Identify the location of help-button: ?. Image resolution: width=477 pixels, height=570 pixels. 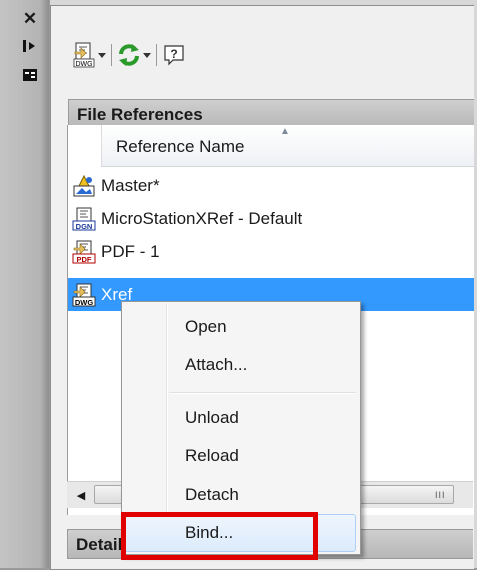
(174, 55).